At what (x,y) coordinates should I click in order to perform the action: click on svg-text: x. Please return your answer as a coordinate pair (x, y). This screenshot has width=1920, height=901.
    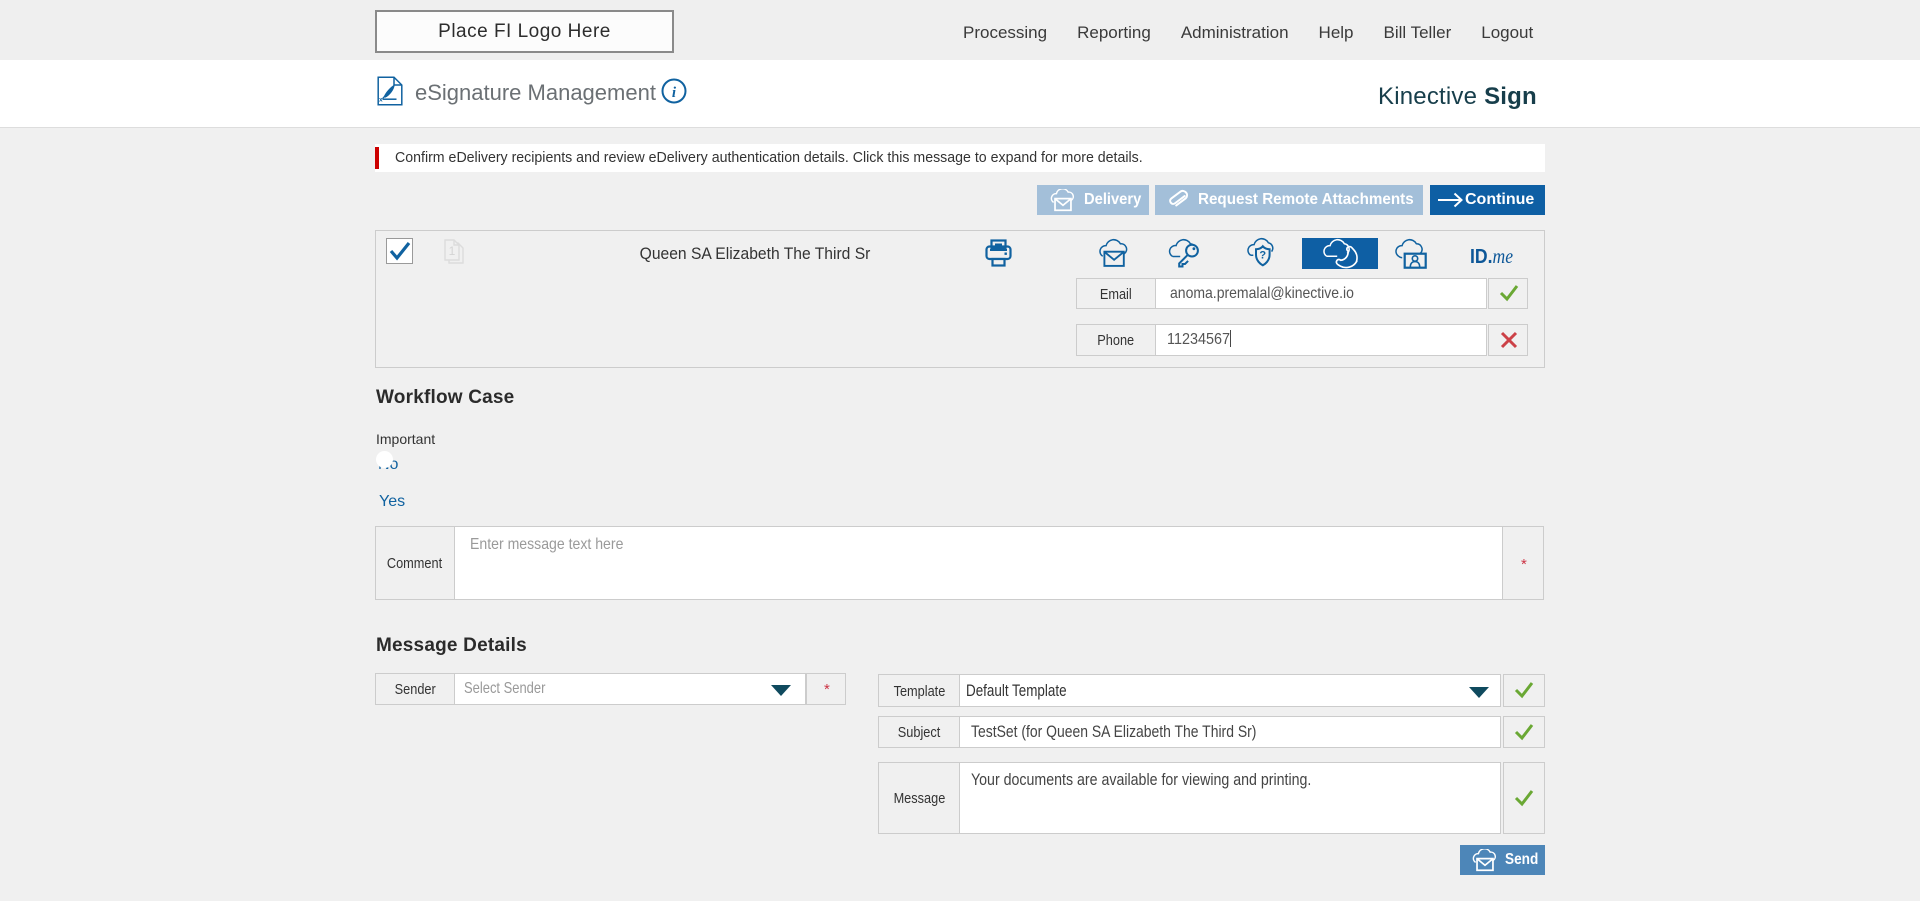
    Looking at the image, I should click on (381, 100).